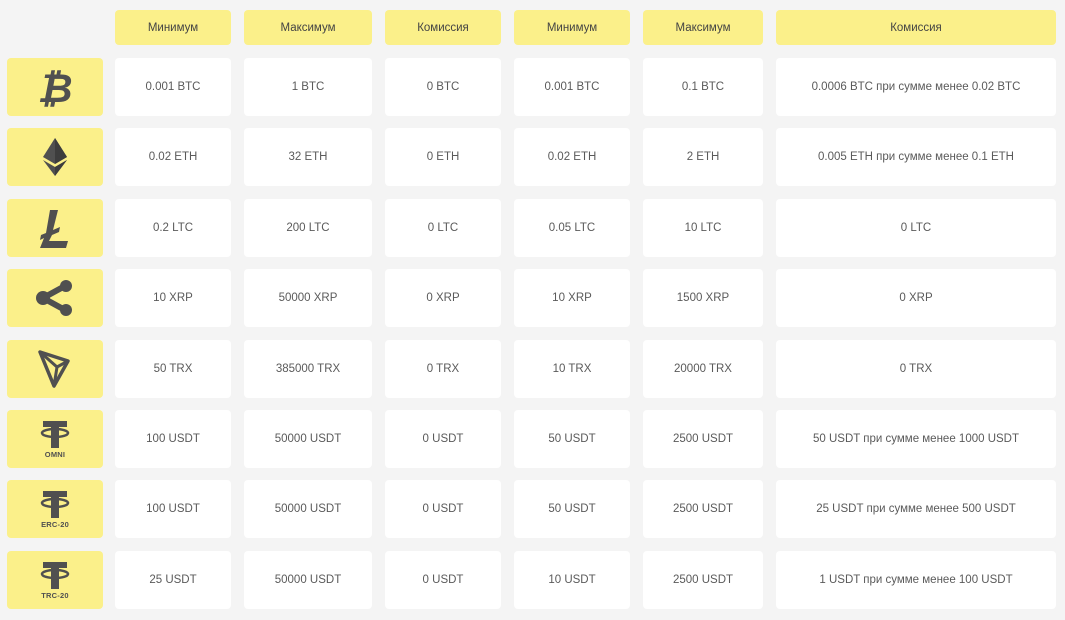 The height and width of the screenshot is (620, 1065). I want to click on cell-r0-c0: 0.001 BTC, so click(173, 87).